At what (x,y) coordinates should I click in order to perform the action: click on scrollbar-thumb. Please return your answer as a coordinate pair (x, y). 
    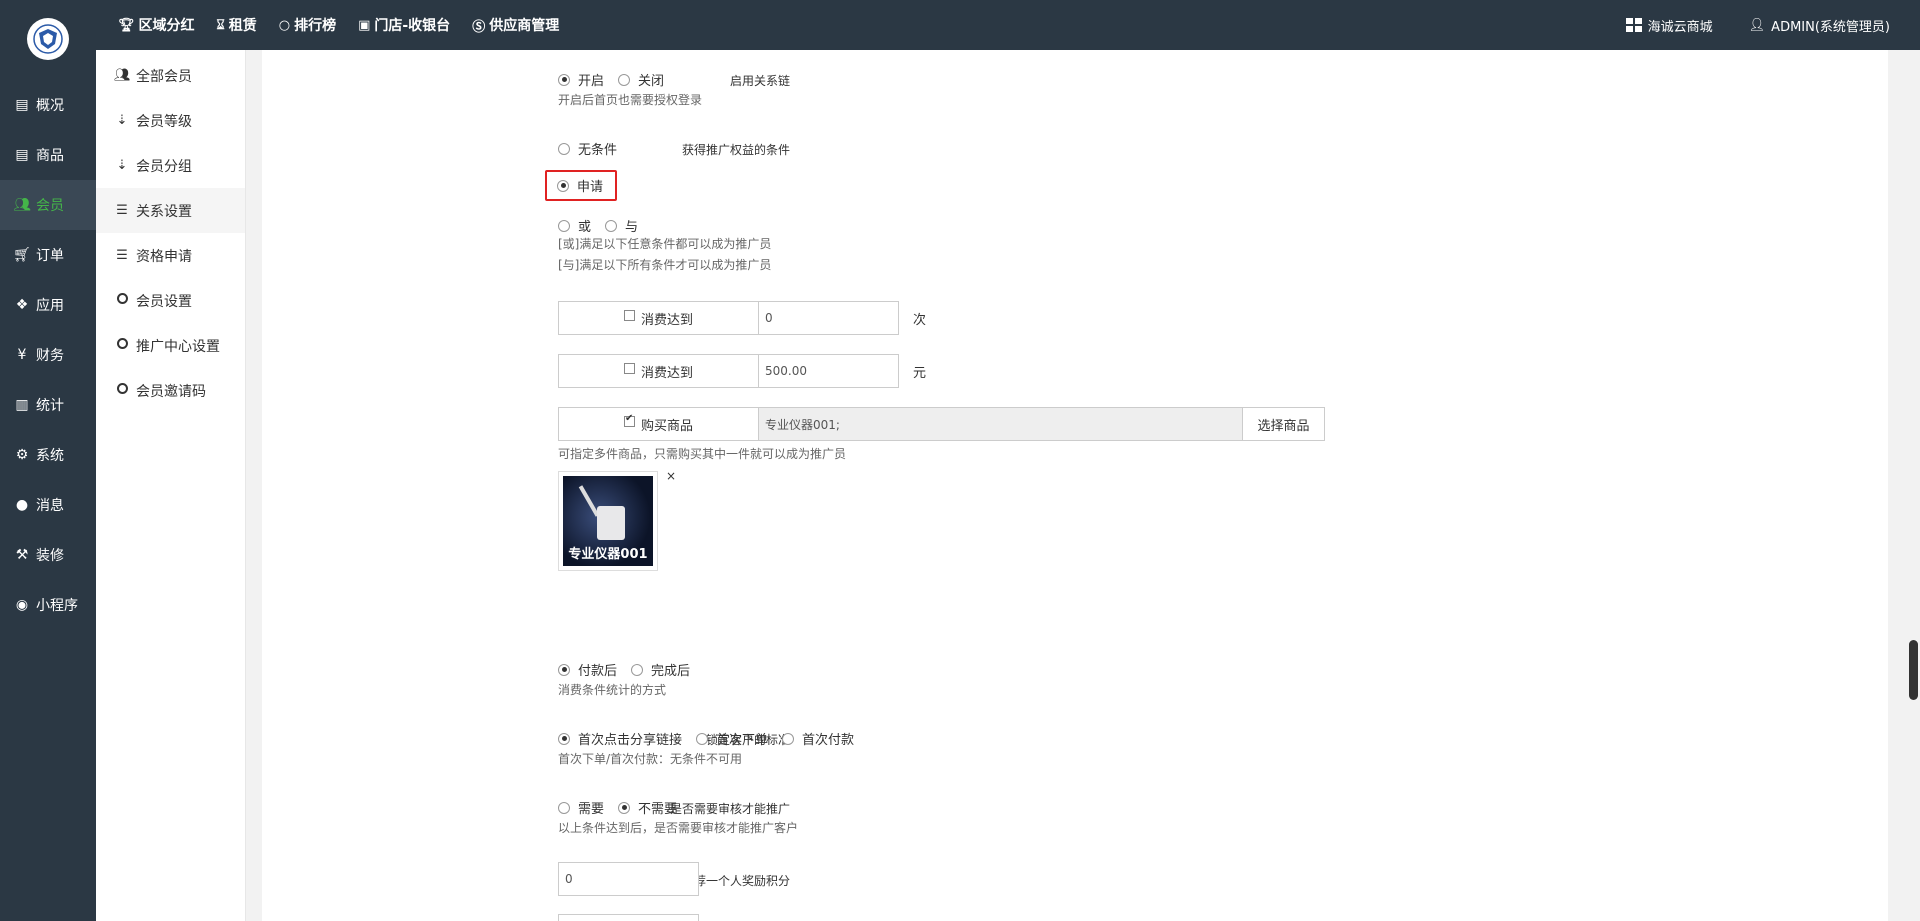
    Looking at the image, I should click on (1913, 670).